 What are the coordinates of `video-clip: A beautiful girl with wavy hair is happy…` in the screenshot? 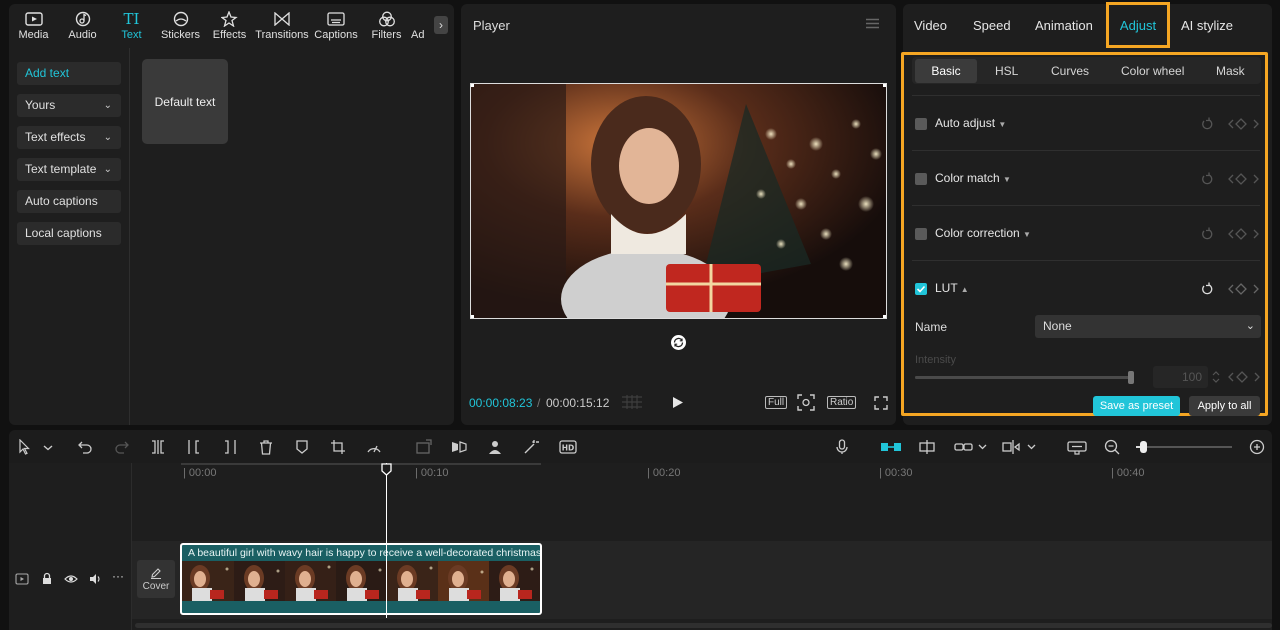 It's located at (361, 579).